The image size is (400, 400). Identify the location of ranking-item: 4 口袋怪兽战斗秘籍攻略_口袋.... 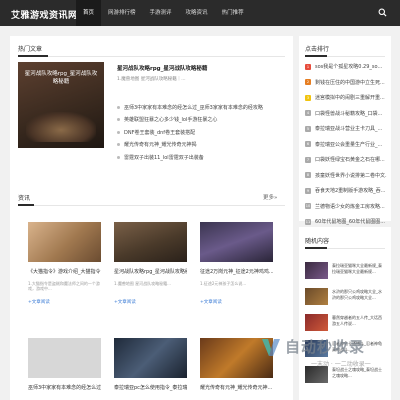
(346, 114).